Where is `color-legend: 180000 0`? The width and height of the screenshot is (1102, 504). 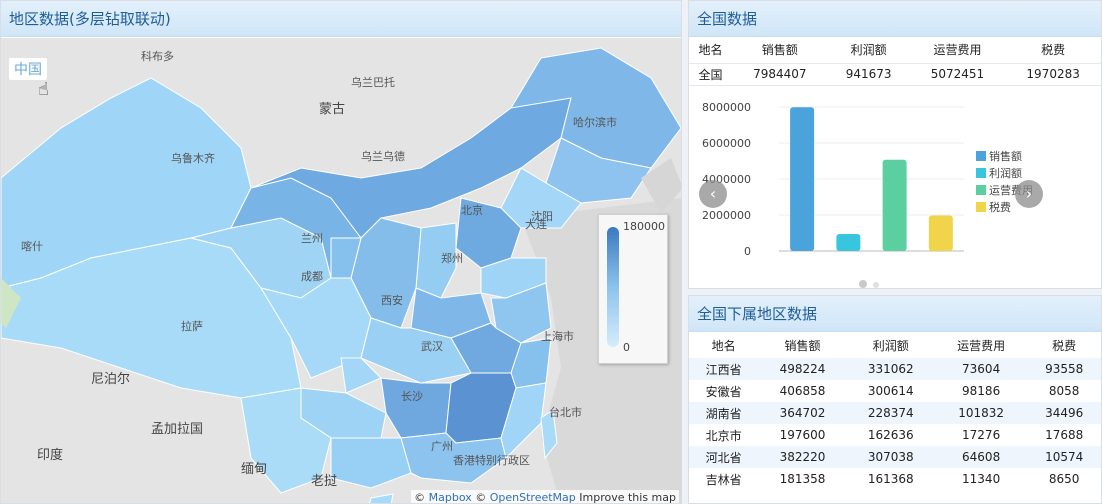
color-legend: 180000 0 is located at coordinates (633, 289).